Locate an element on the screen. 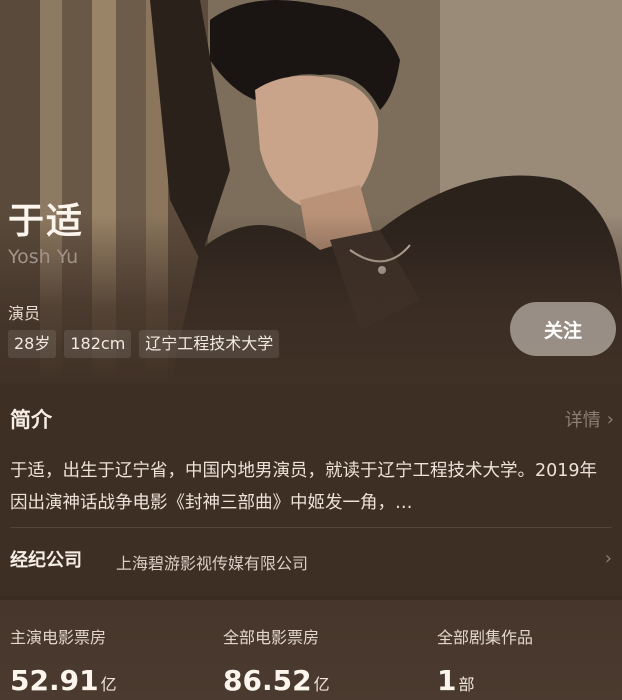 The height and width of the screenshot is (700, 622). details-link: 详情 › is located at coordinates (589, 419).